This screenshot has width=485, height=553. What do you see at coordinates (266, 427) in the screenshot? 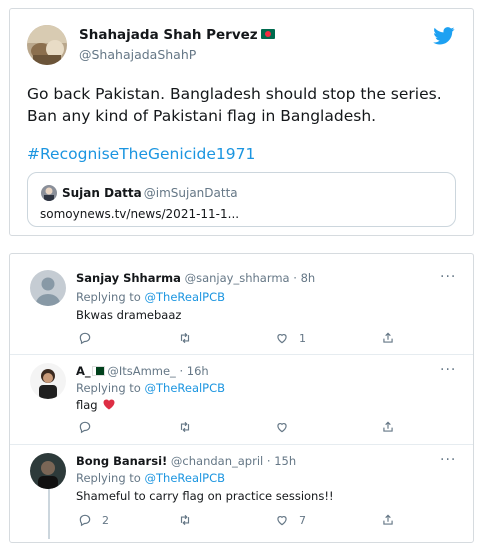
I see `action-bar` at bounding box center [266, 427].